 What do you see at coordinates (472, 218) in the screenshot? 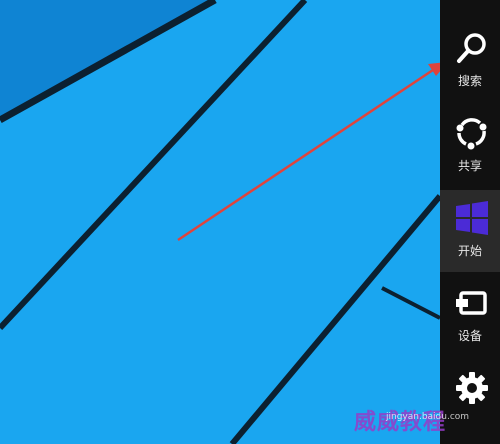
I see `windows-logo-icon` at bounding box center [472, 218].